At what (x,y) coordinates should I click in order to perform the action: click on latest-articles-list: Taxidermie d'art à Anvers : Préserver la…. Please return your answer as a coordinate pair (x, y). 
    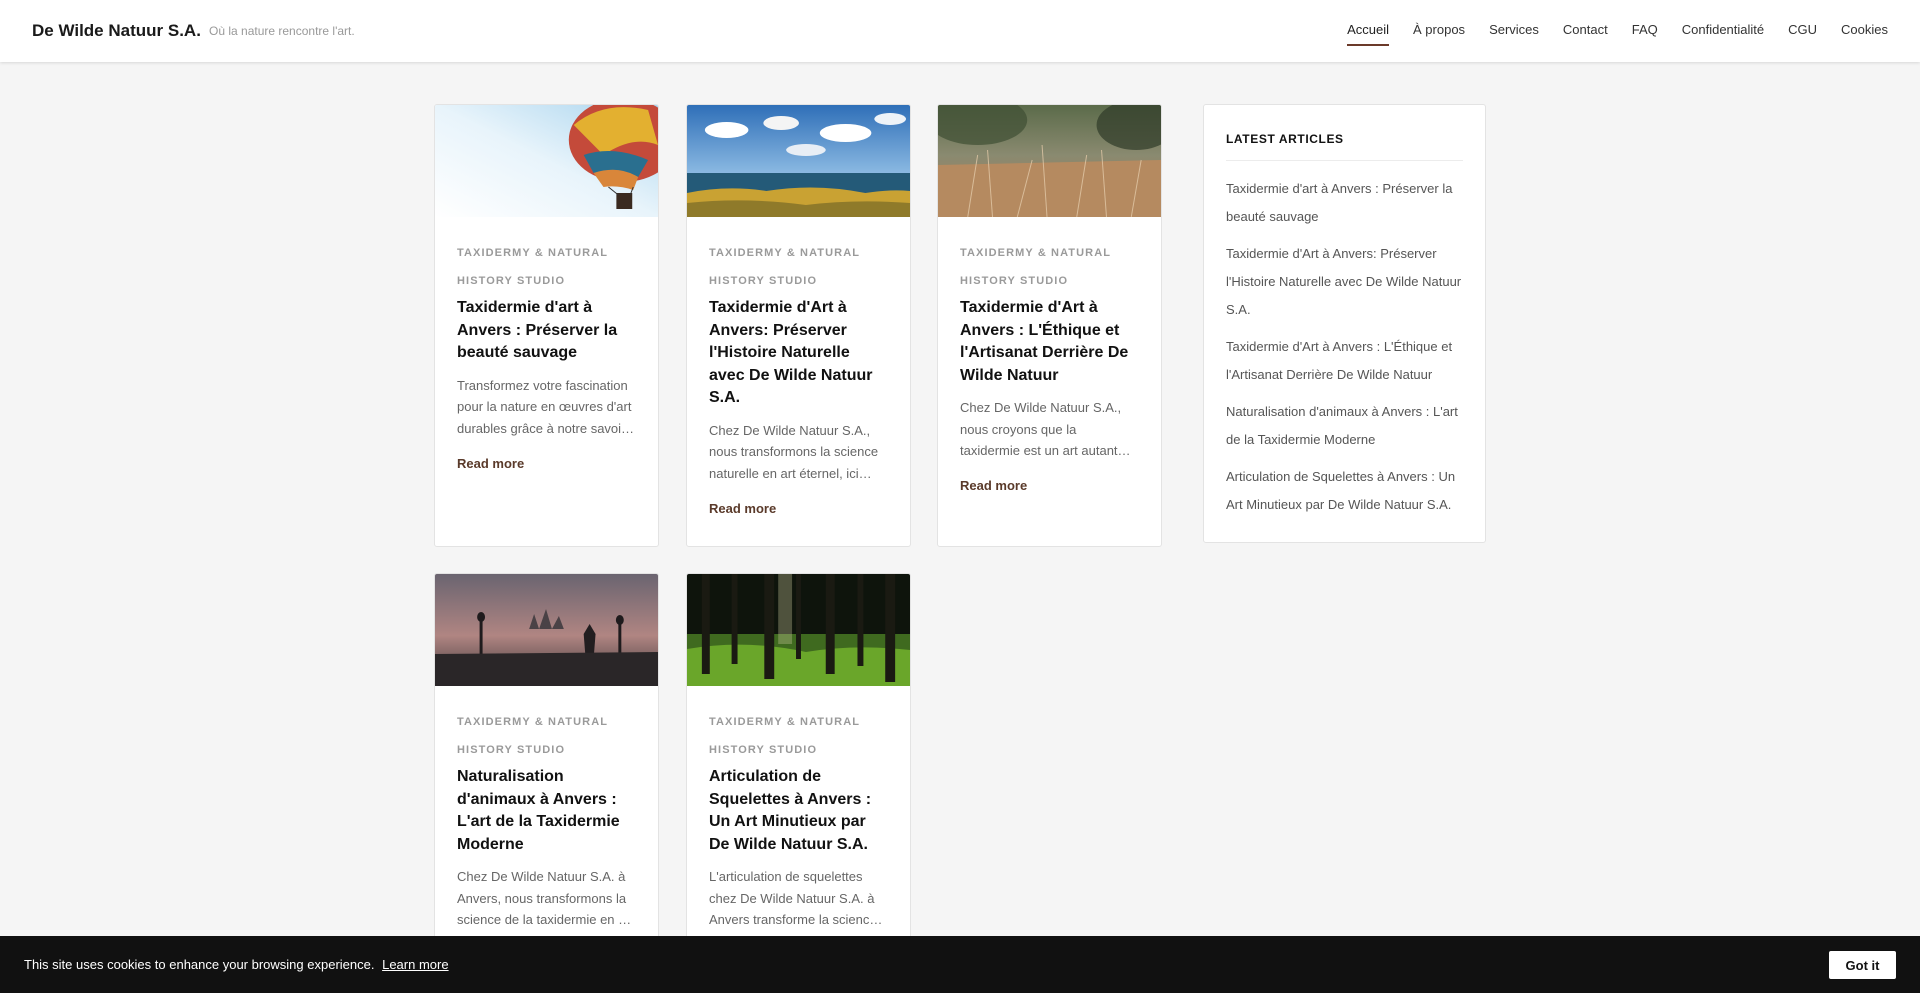
    Looking at the image, I should click on (1344, 347).